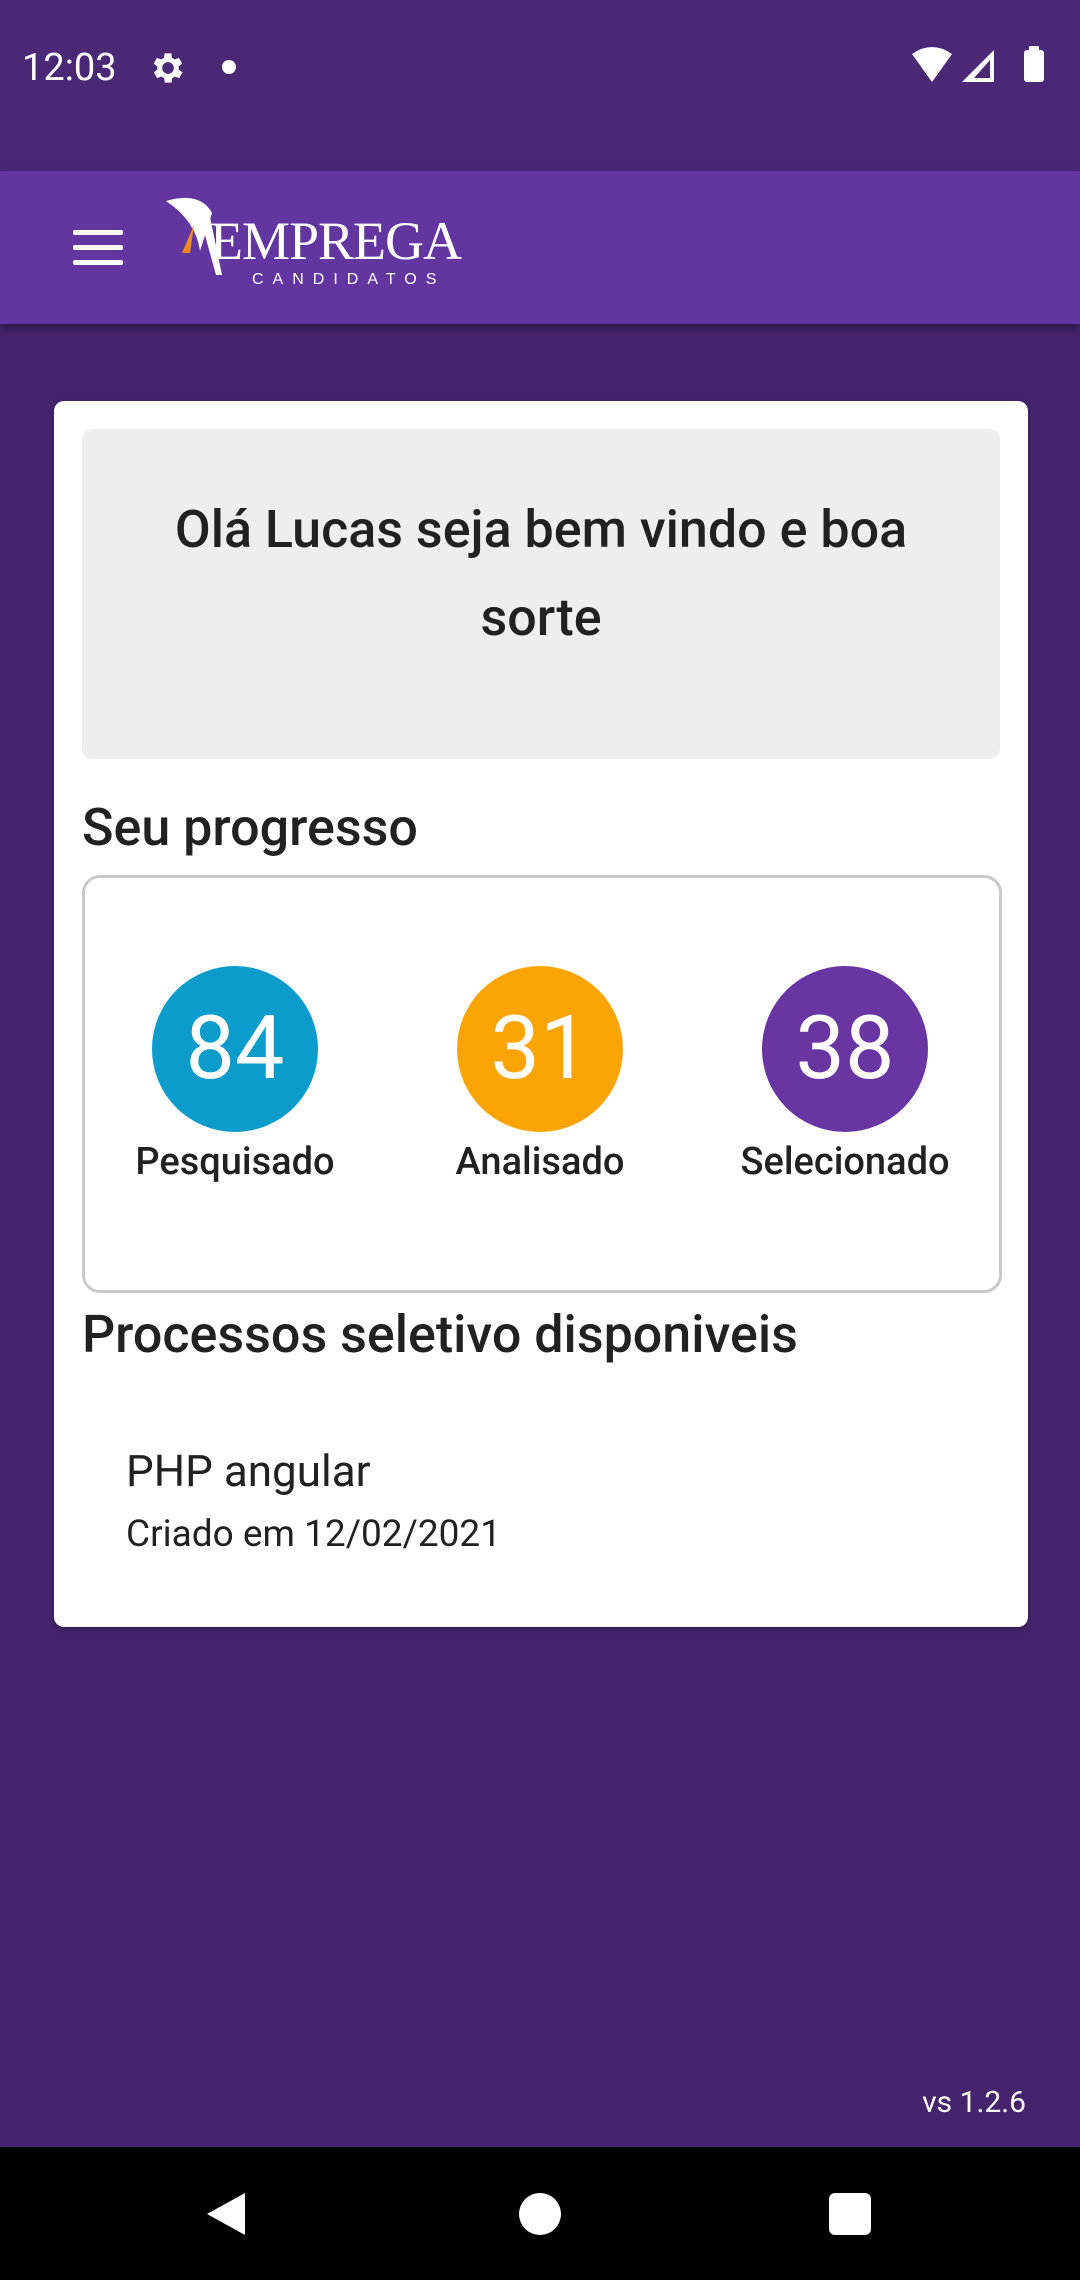 Image resolution: width=1080 pixels, height=2280 pixels. I want to click on stat-analisado: 31 Analisado, so click(540, 1075).